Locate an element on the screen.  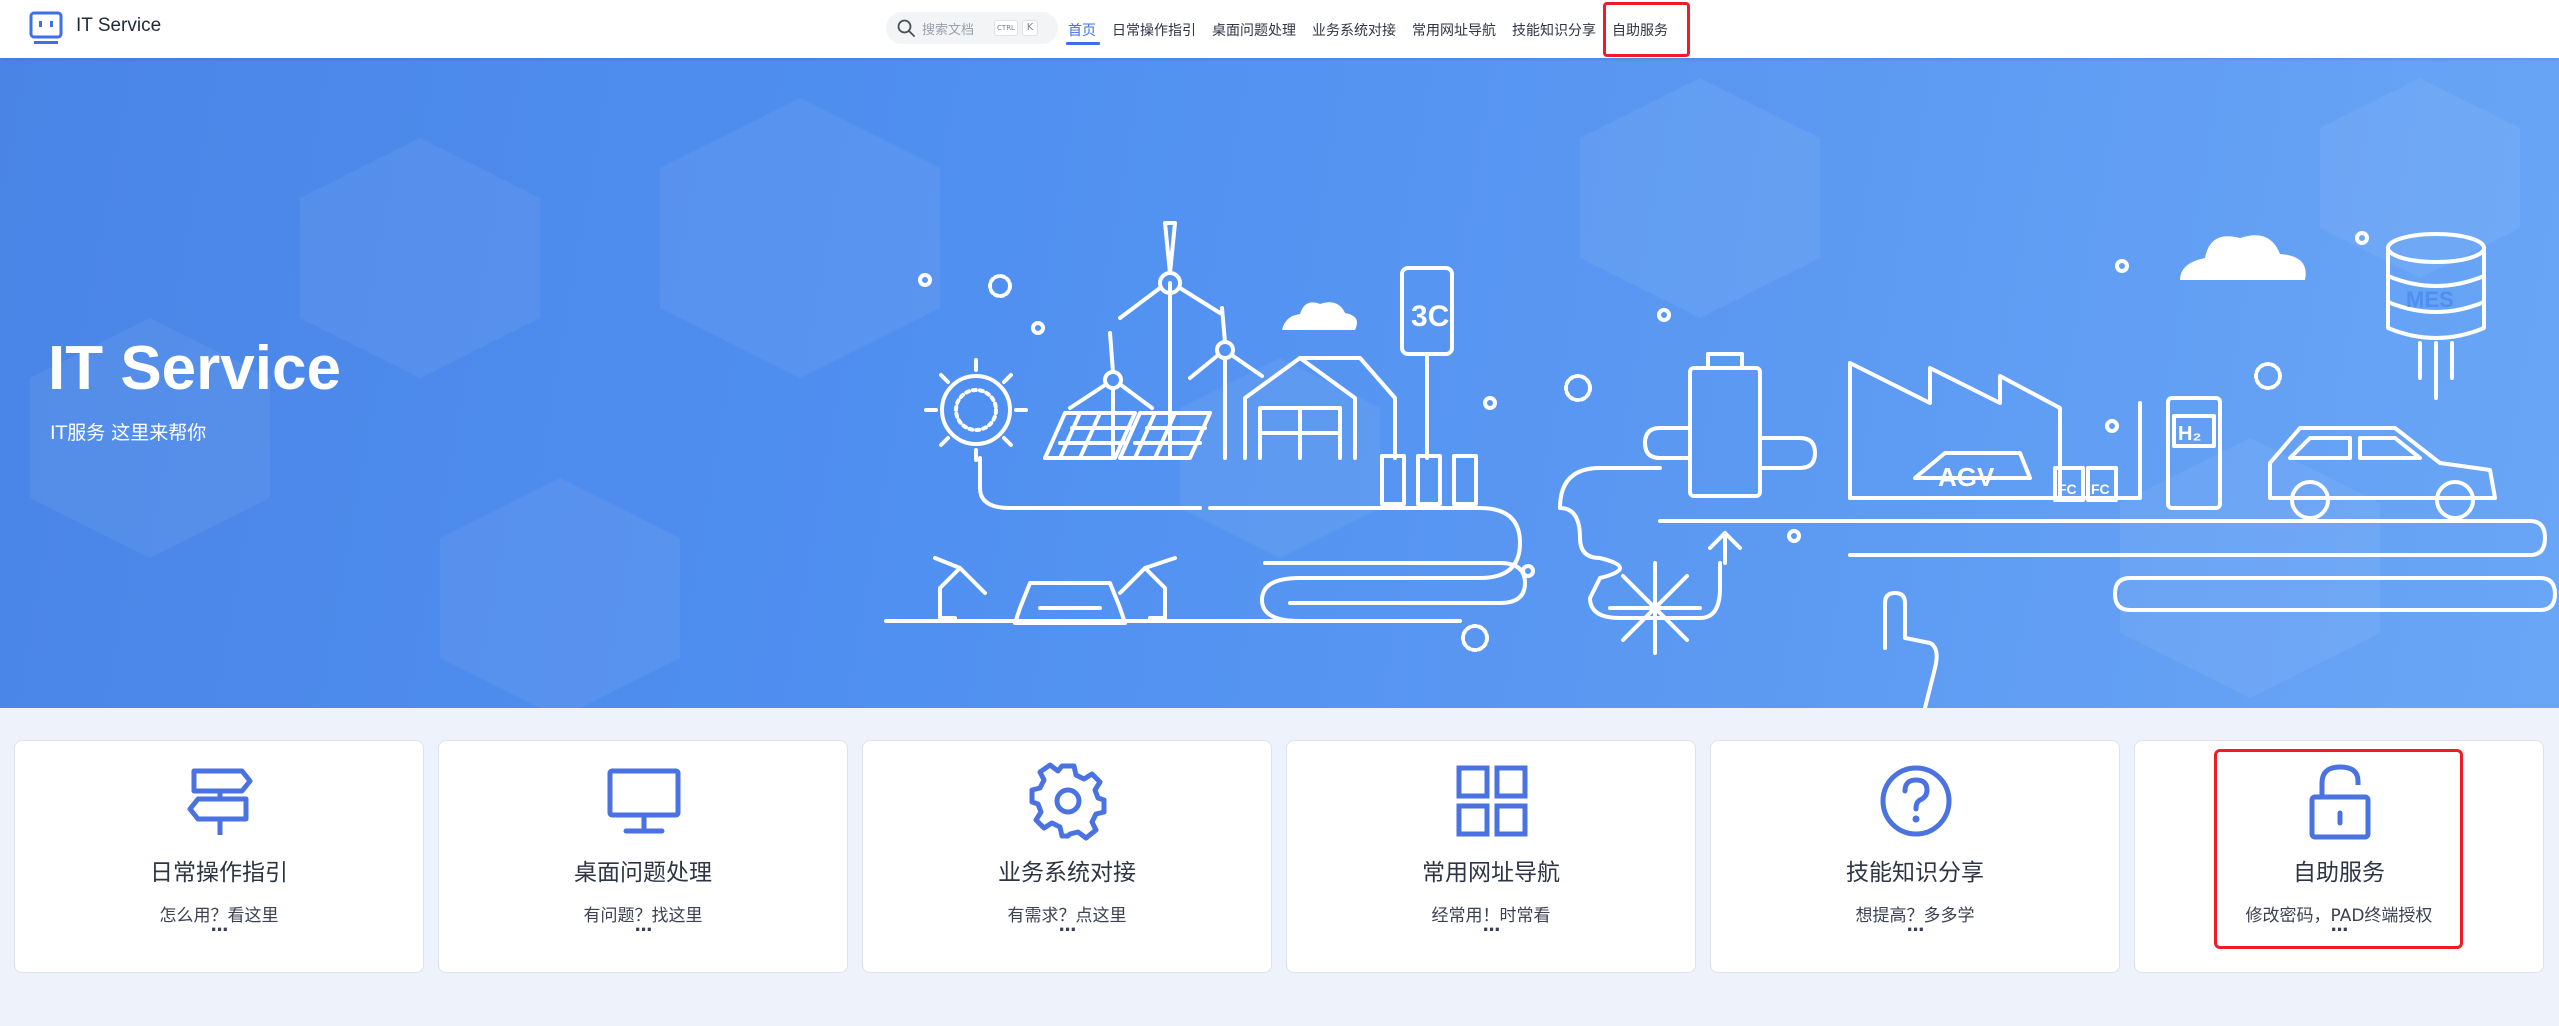
card-title: 业务系统对接 is located at coordinates (1067, 873).